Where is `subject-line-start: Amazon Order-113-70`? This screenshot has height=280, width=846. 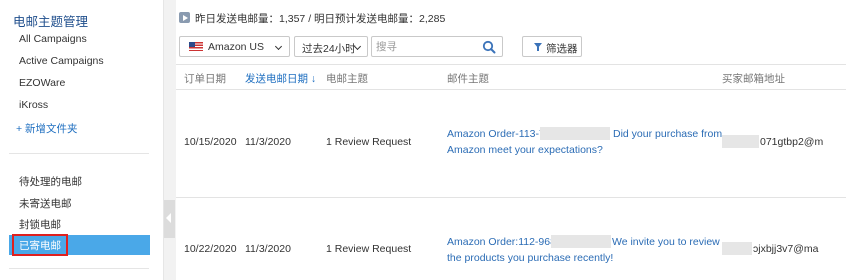 subject-line-start: Amazon Order-113-70 is located at coordinates (499, 134).